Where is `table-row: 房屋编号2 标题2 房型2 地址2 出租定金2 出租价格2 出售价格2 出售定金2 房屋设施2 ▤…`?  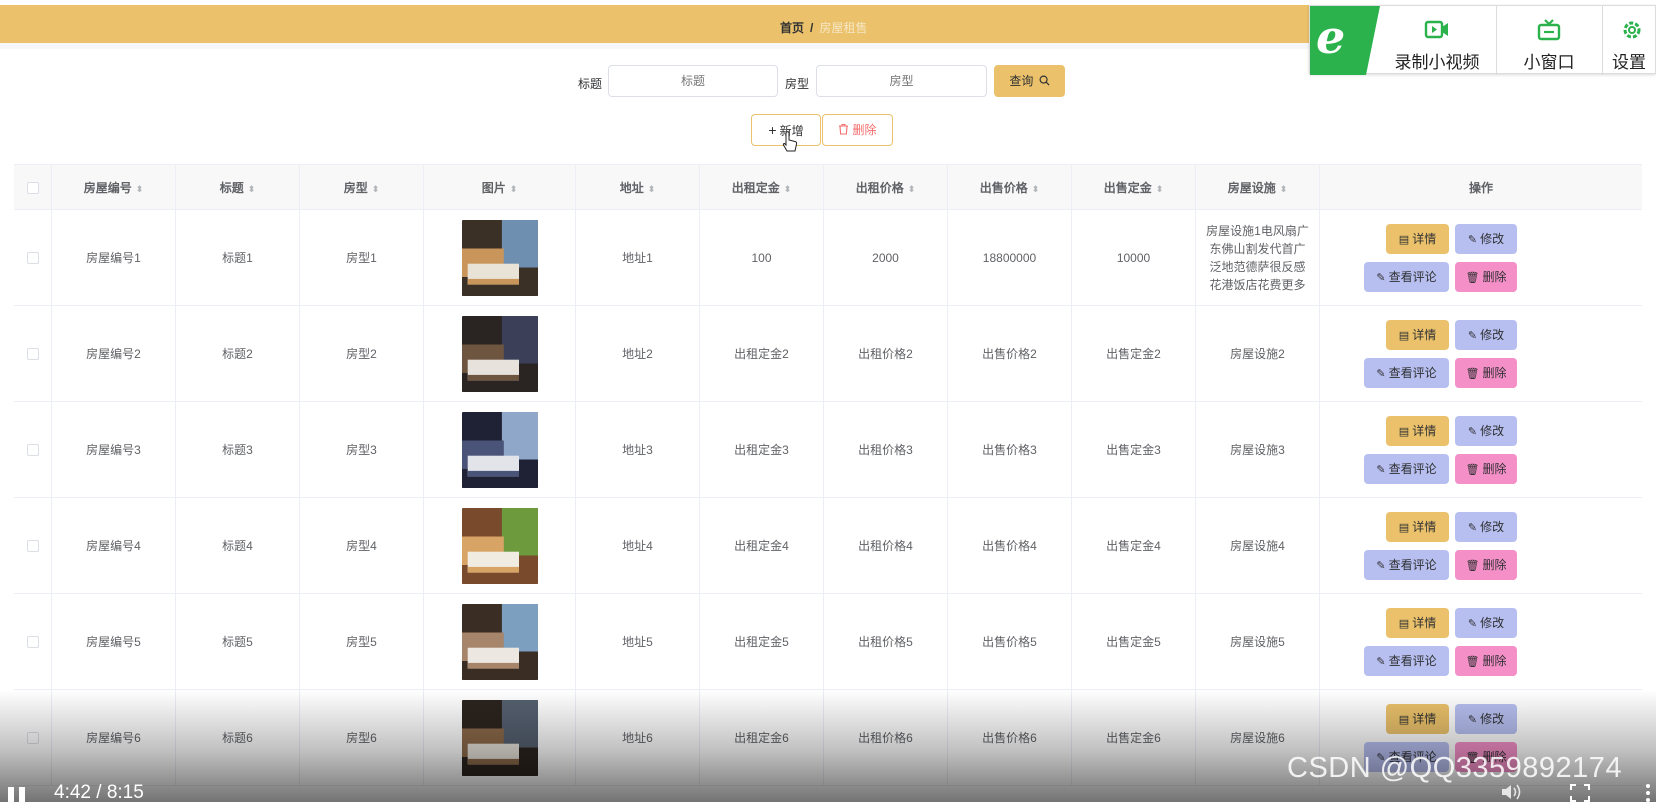 table-row: 房屋编号2 标题2 房型2 地址2 出租定金2 出租价格2 出售价格2 出售定金2 房屋设施2 ▤… is located at coordinates (828, 354).